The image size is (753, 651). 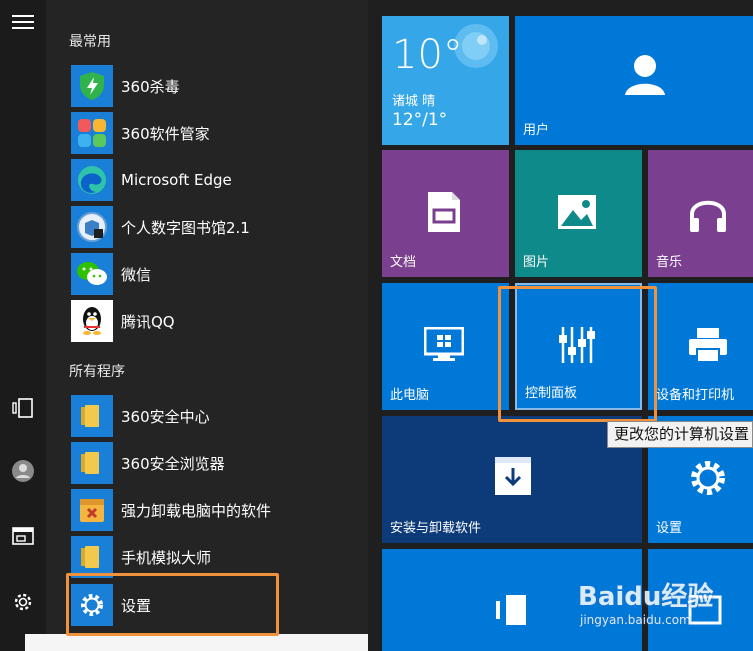 I want to click on tile-label: 安装与卸载软件, so click(x=436, y=528).